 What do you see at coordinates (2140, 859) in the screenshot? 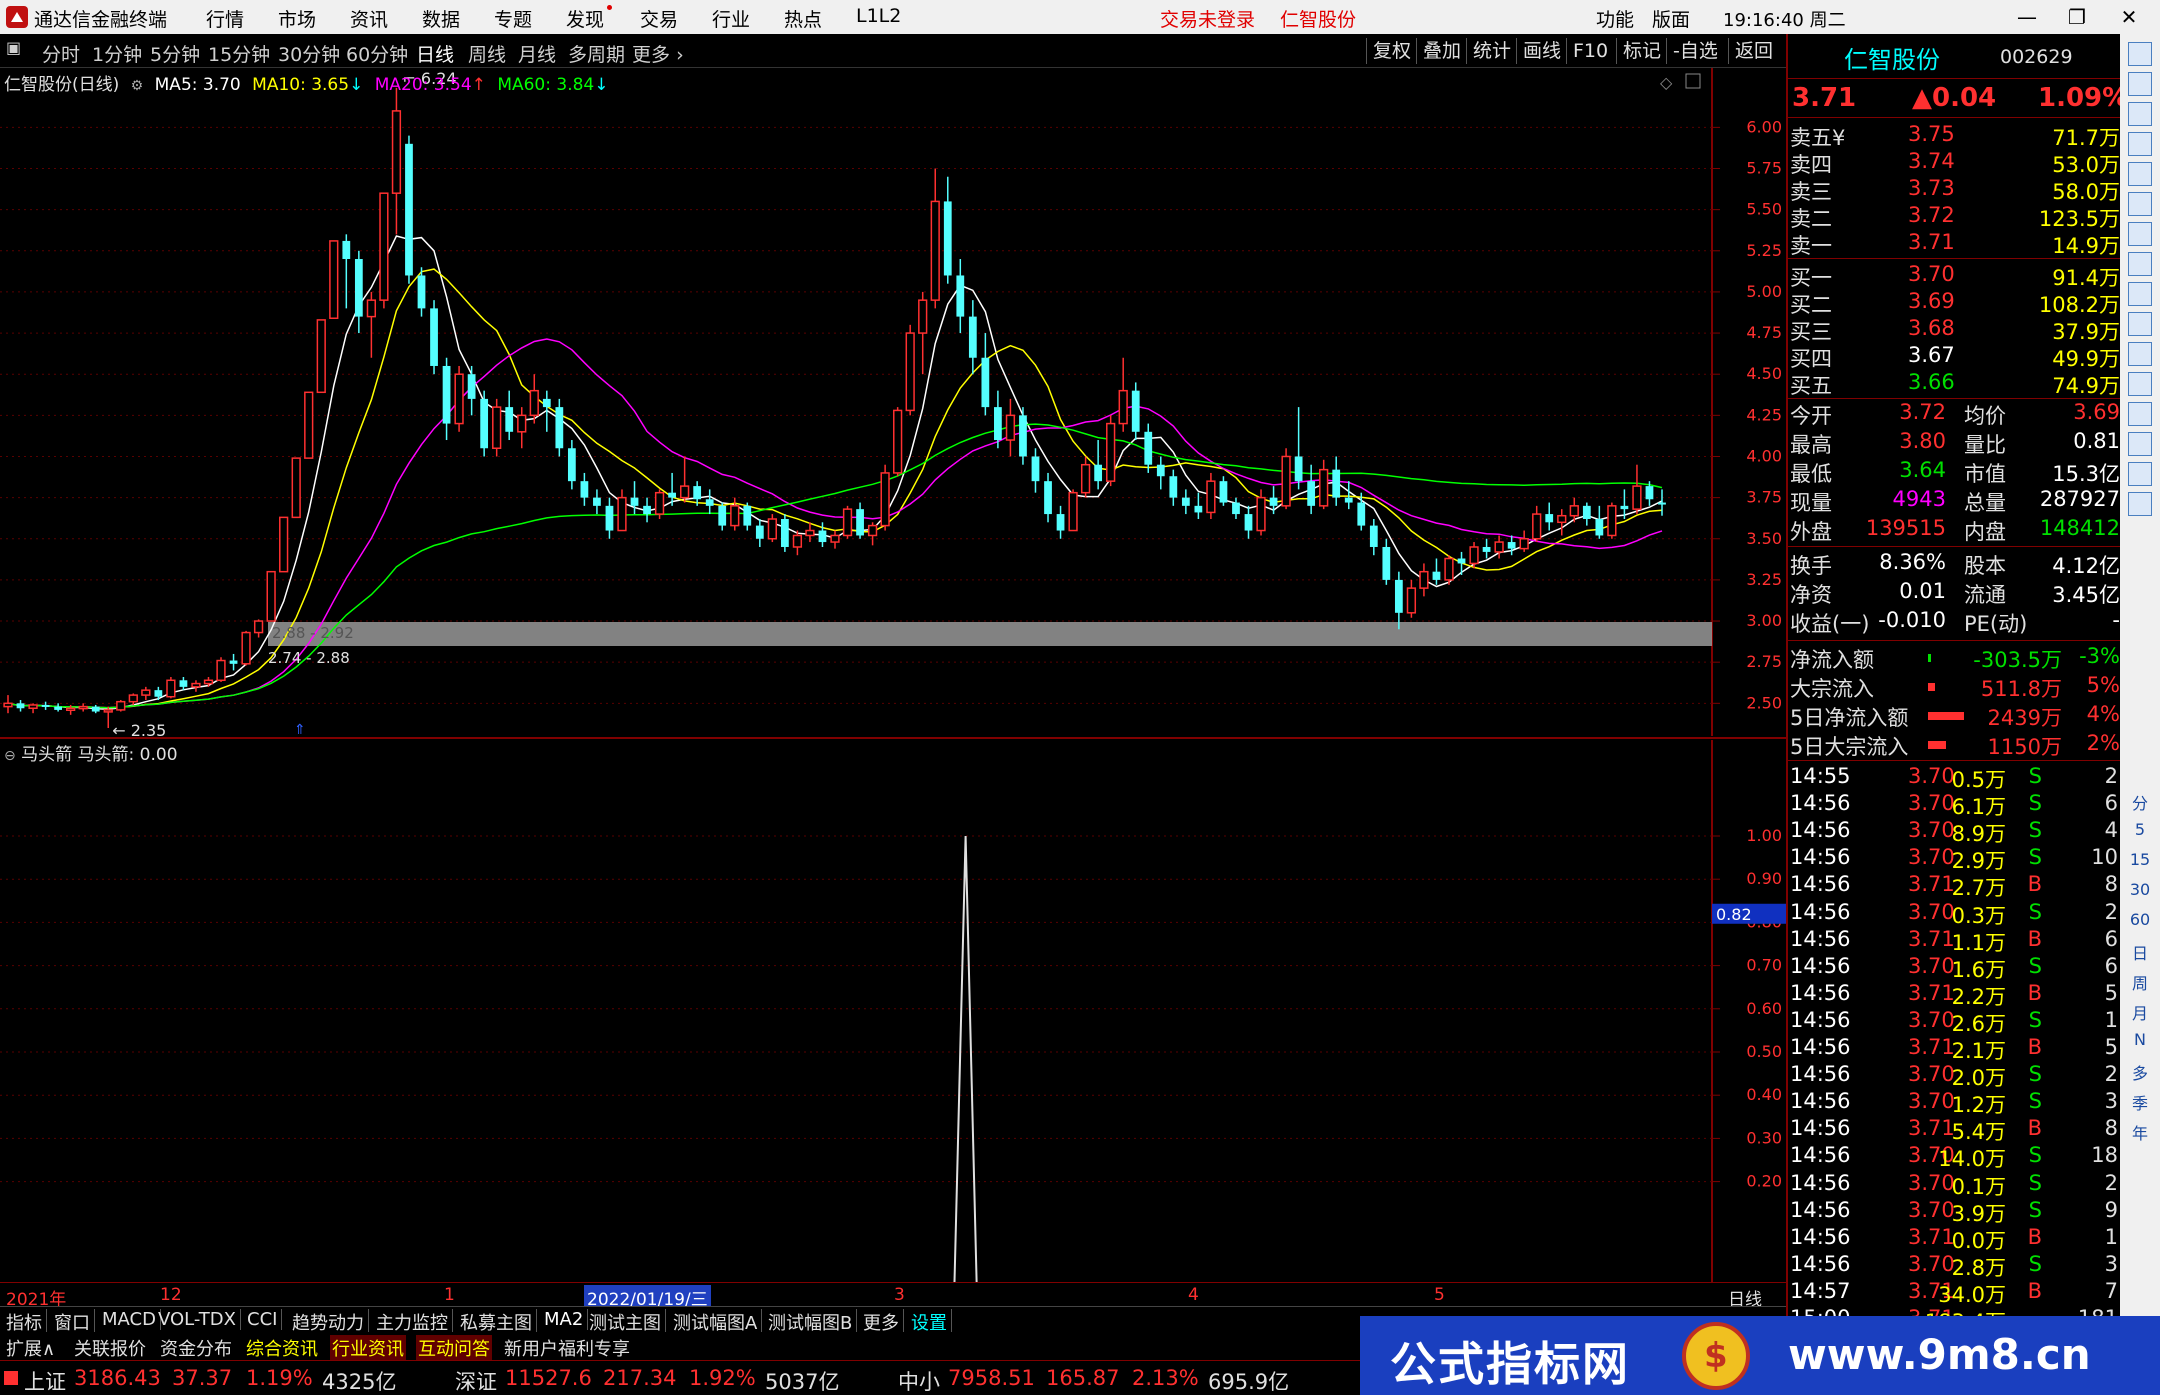
I see `side-period-2: 15` at bounding box center [2140, 859].